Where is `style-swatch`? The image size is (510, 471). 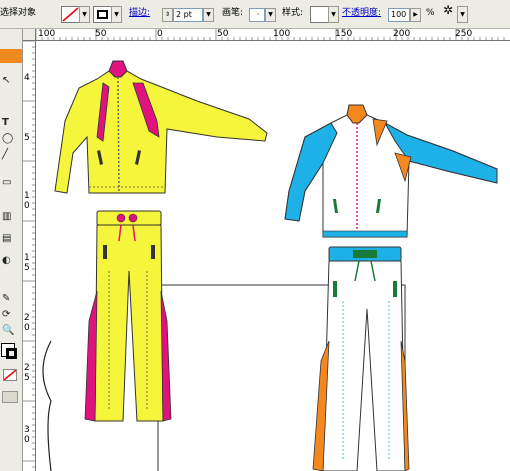 style-swatch is located at coordinates (319, 14).